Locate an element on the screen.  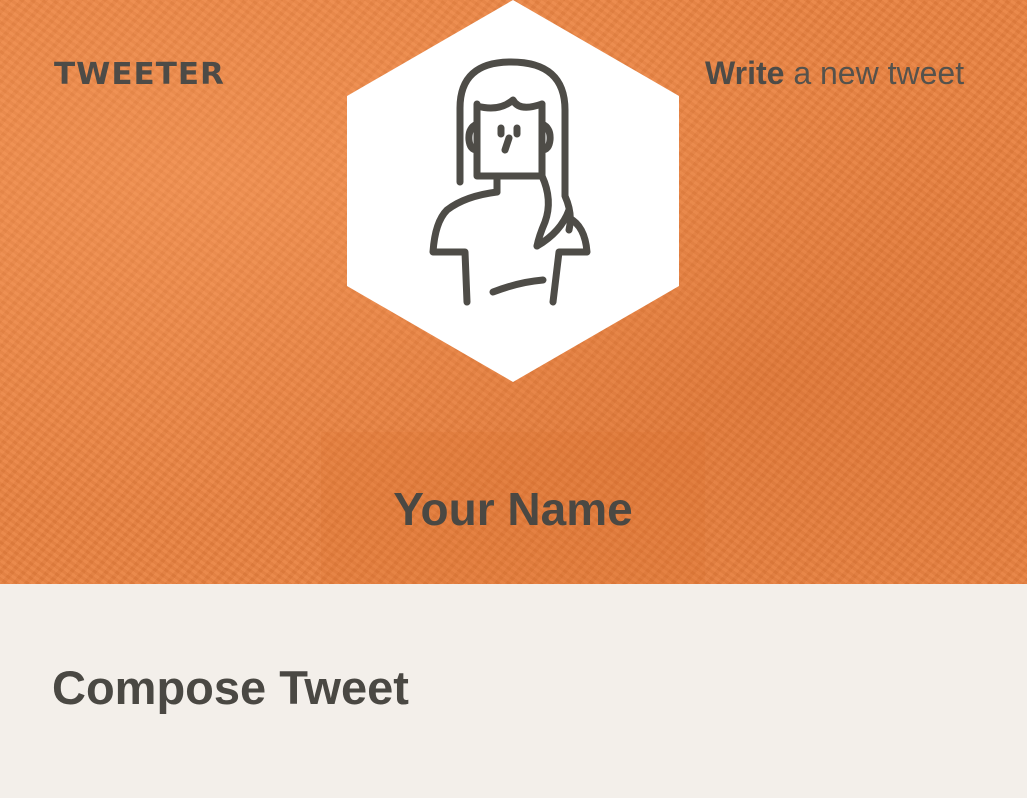
write-link-rest: a new tweet is located at coordinates (874, 73).